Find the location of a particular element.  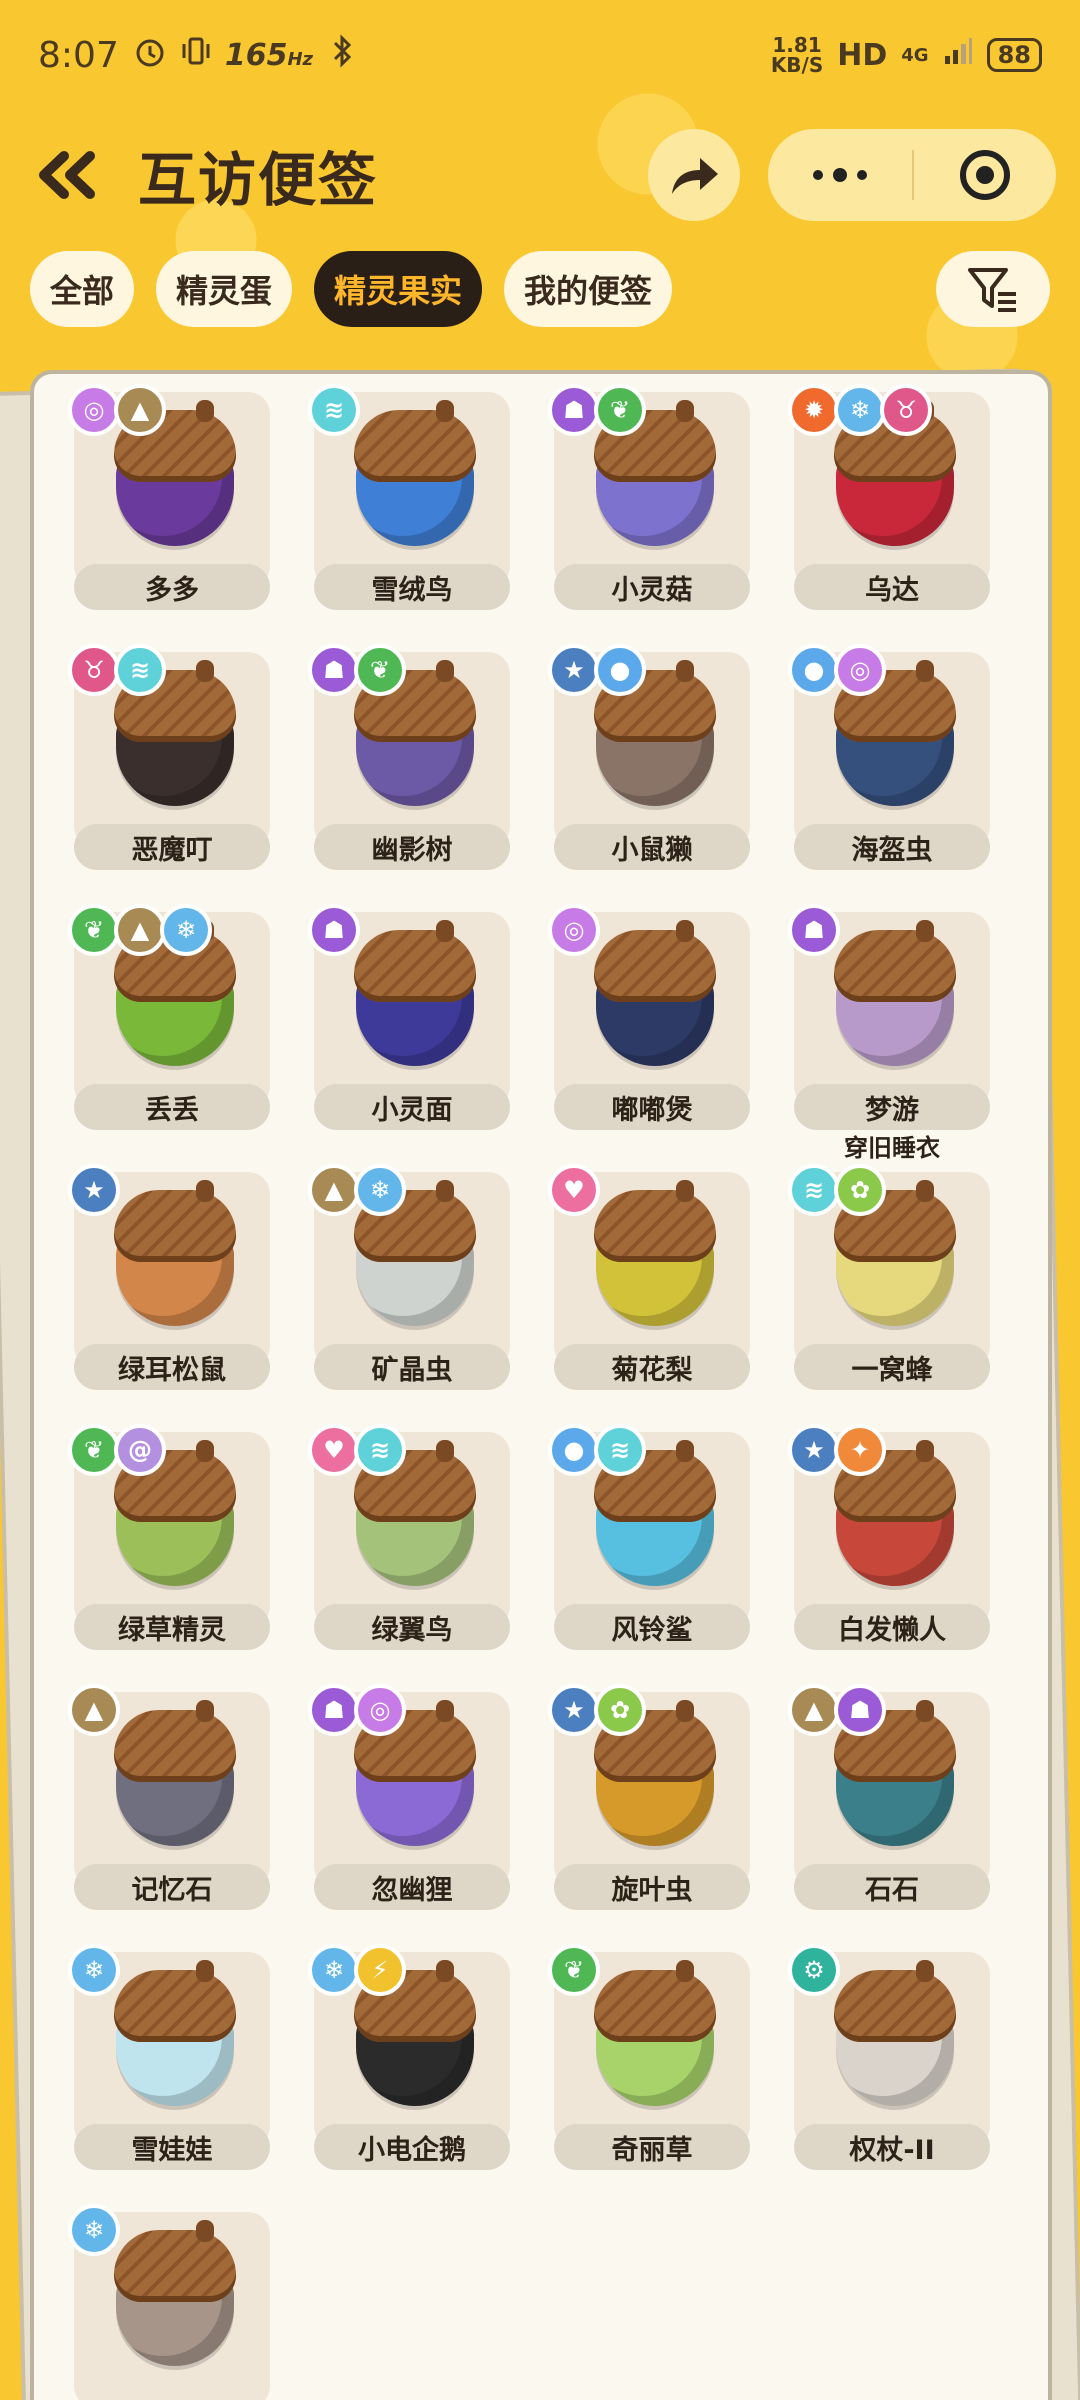

fruit-tile: ★ ✦ 白发懒人 is located at coordinates (889, 1537).